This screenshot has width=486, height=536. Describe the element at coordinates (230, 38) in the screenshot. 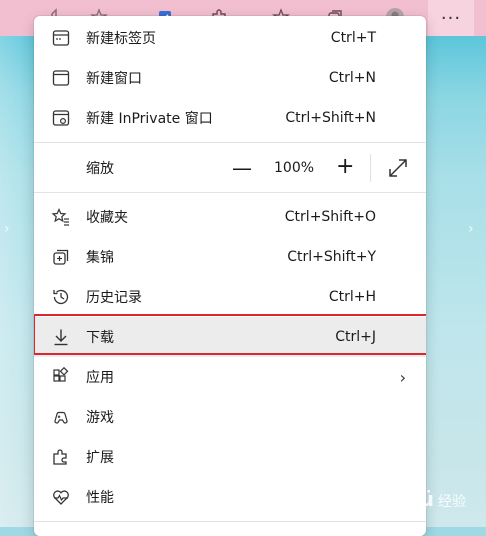

I see `menu-item-new-tab: 新建标签页 Ctrl+T` at that location.